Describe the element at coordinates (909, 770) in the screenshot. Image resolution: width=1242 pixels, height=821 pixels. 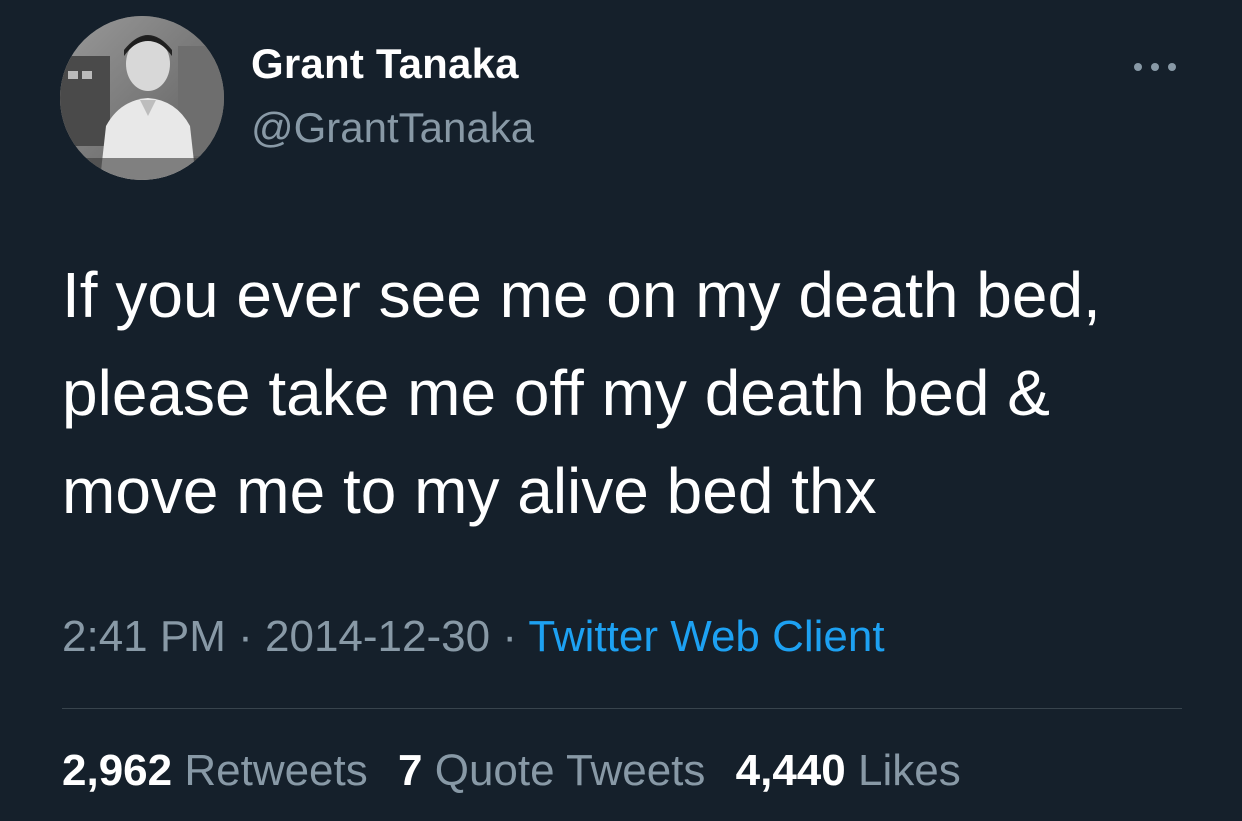
I see `likes-label: Likes` at that location.